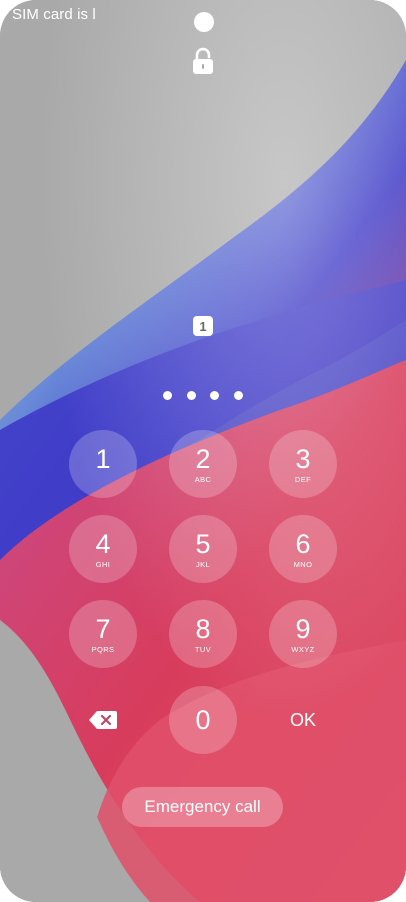  I want to click on key-letters: GHI, so click(103, 564).